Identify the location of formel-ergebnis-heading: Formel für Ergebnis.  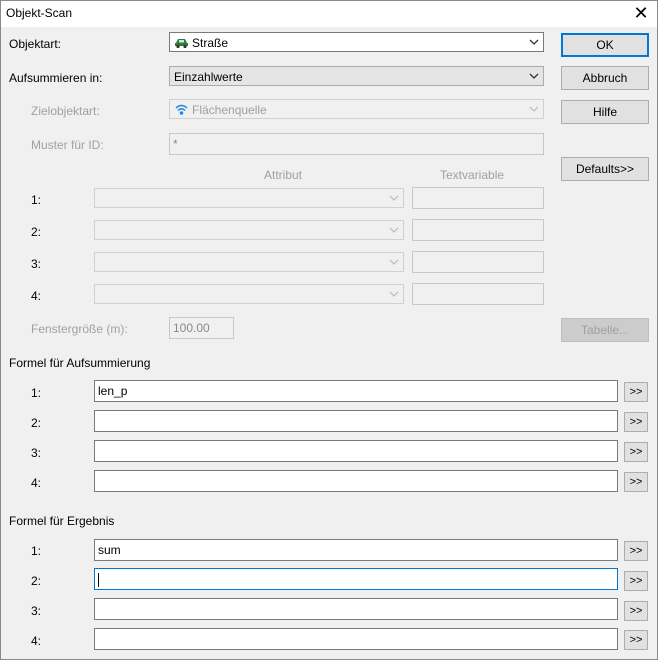
(62, 521).